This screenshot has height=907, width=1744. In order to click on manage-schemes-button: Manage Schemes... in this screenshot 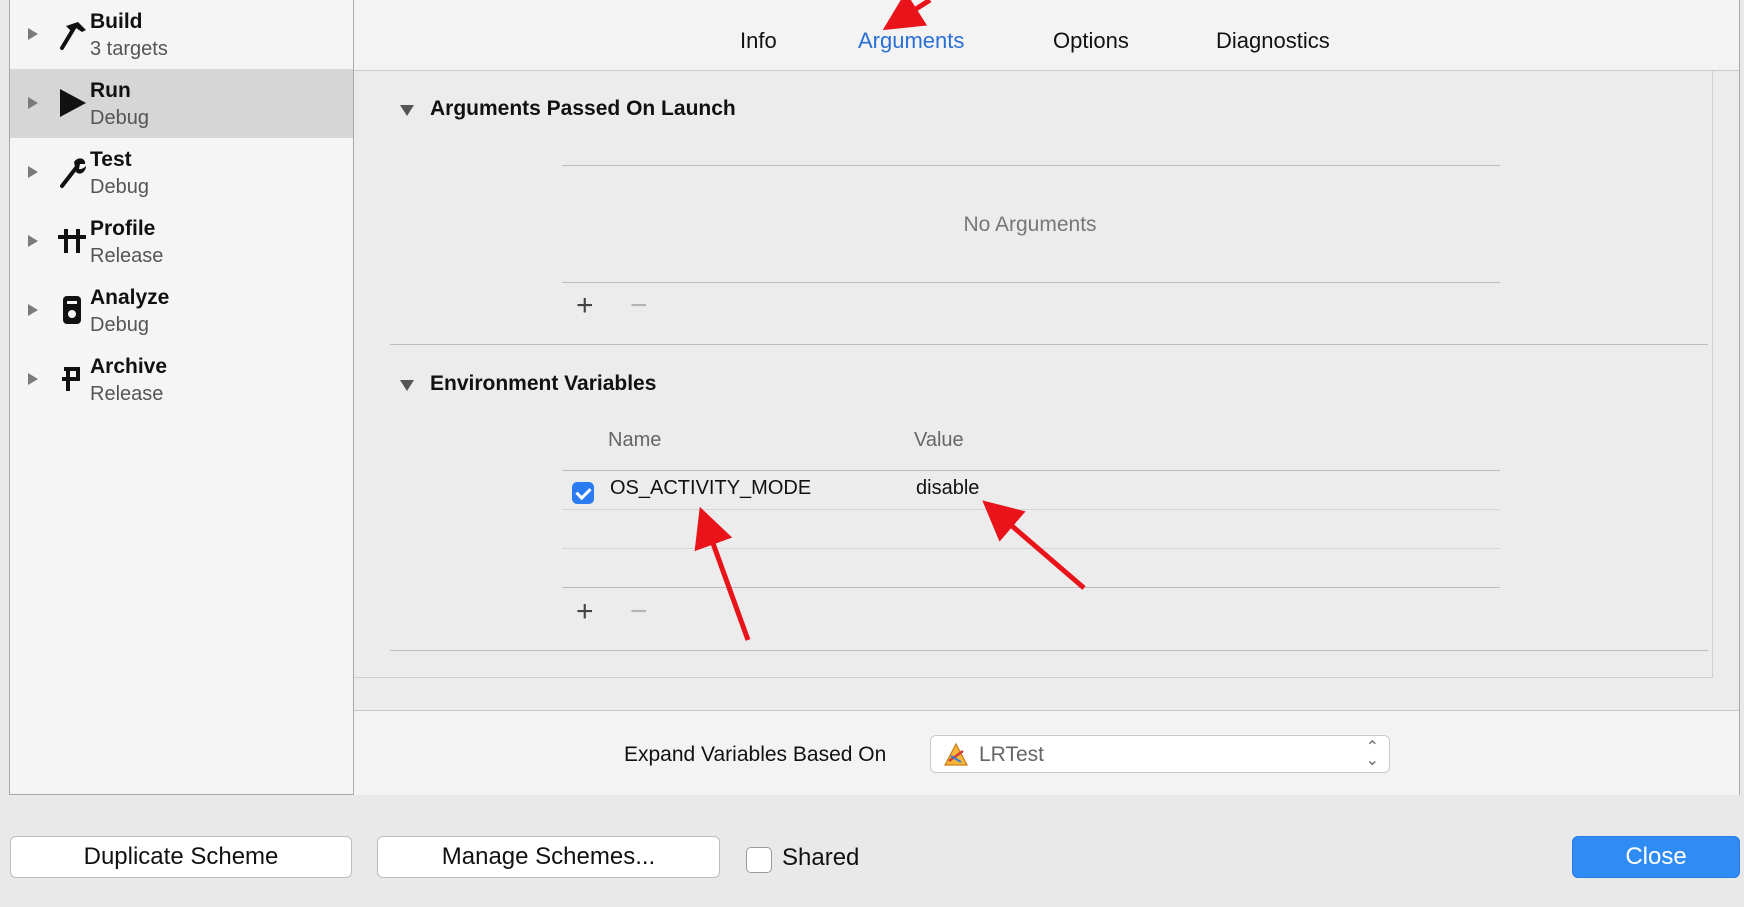, I will do `click(548, 857)`.